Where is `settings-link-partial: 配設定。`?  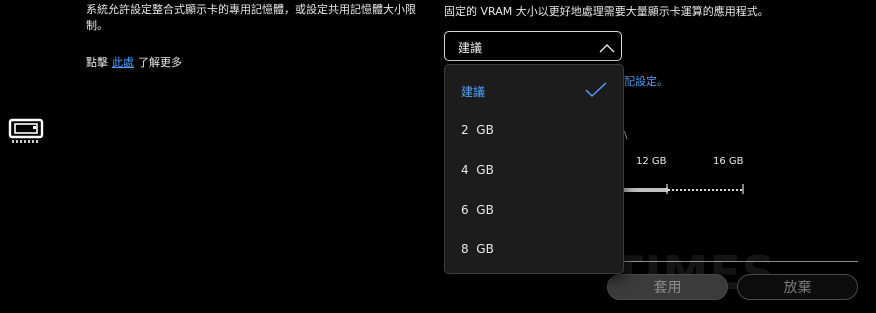 settings-link-partial: 配設定。 is located at coordinates (646, 81).